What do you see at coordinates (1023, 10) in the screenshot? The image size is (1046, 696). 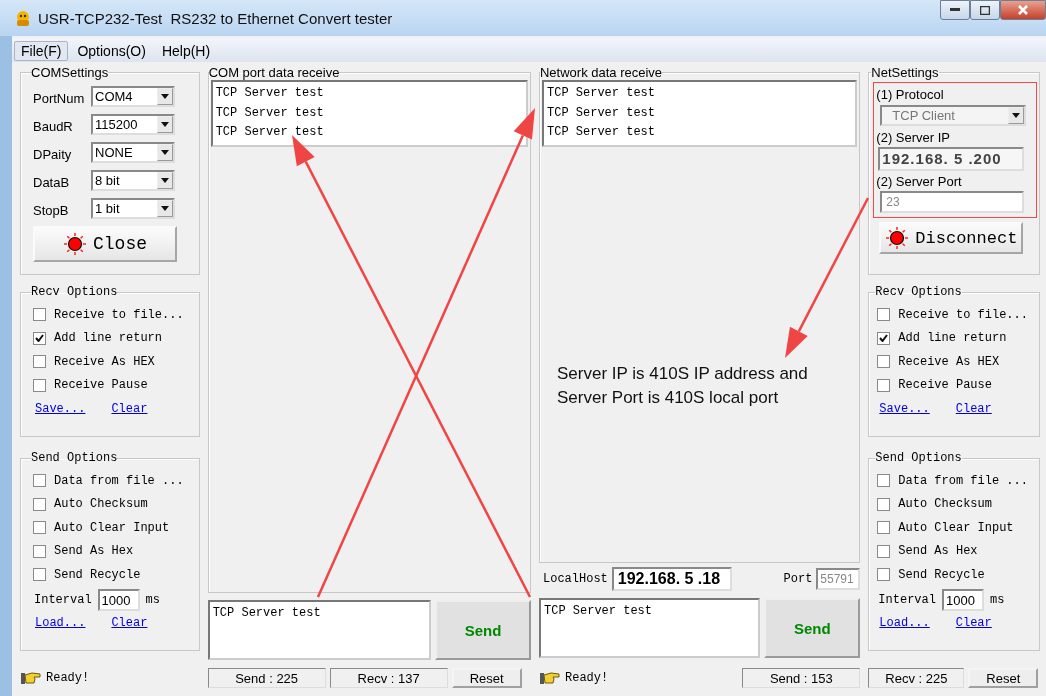 I see `close-button` at bounding box center [1023, 10].